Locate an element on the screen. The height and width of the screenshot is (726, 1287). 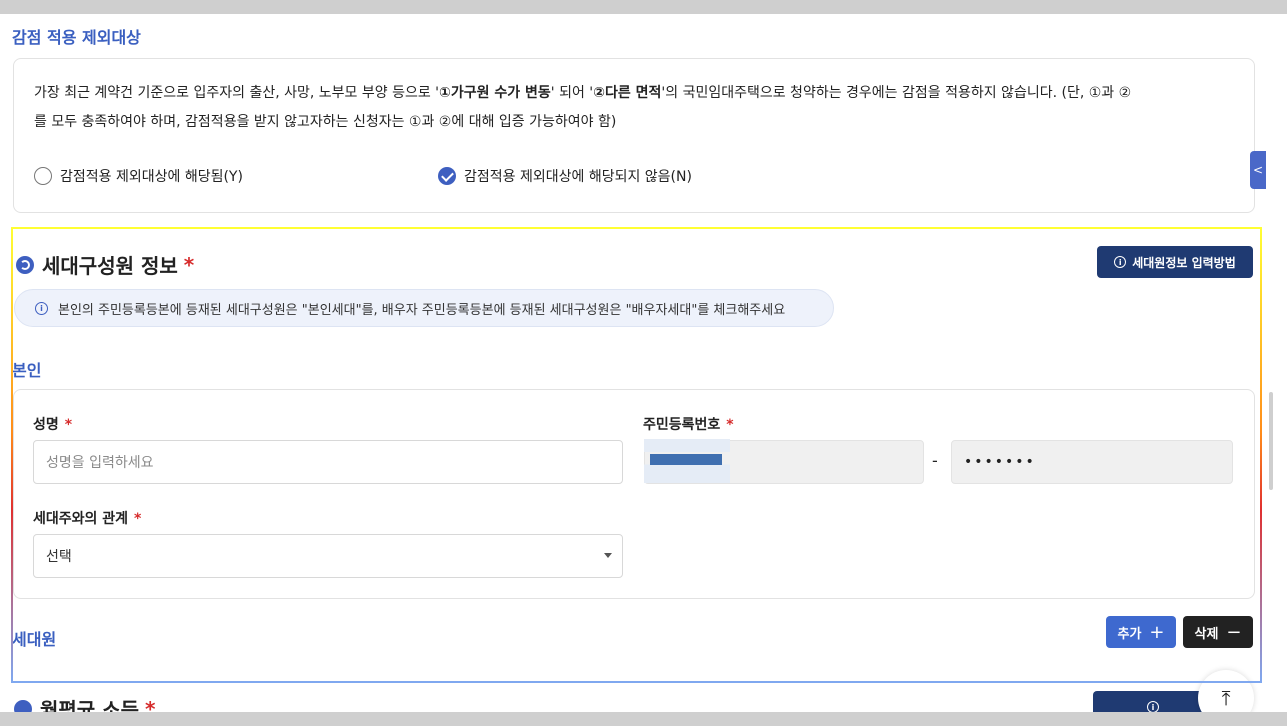
household-help-button: i 세대원정보 입력방법 is located at coordinates (1175, 262).